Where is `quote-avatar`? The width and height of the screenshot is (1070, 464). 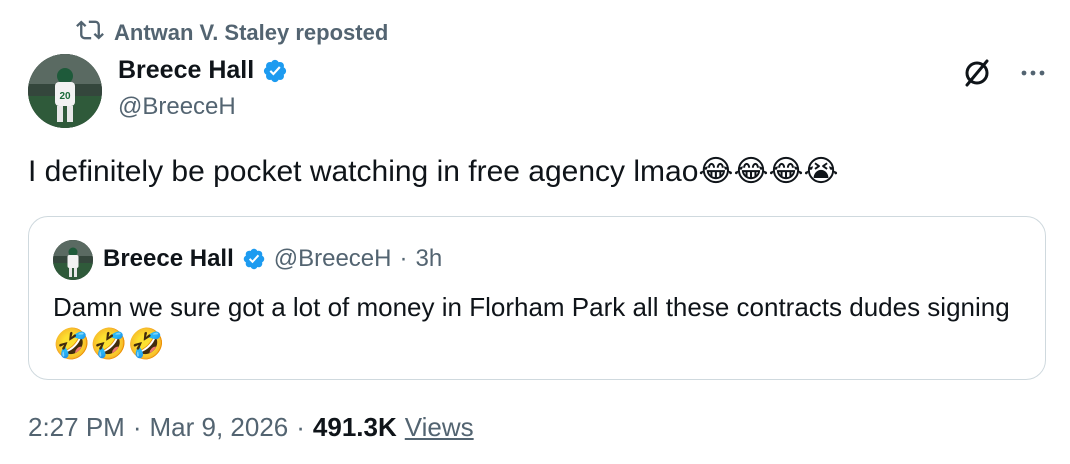
quote-avatar is located at coordinates (73, 260).